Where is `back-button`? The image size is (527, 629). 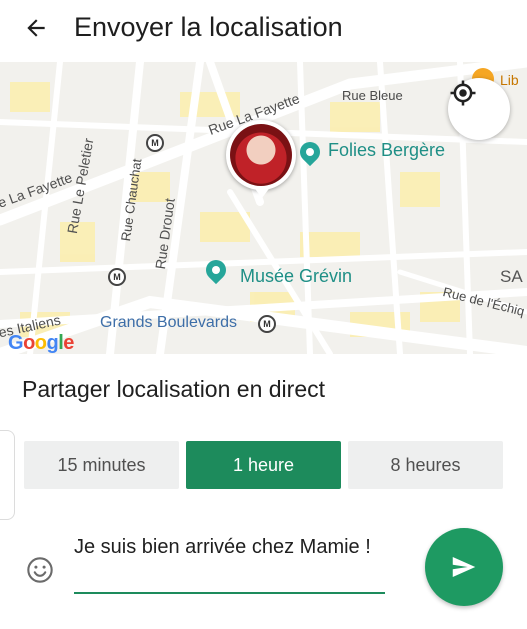
back-button is located at coordinates (36, 28).